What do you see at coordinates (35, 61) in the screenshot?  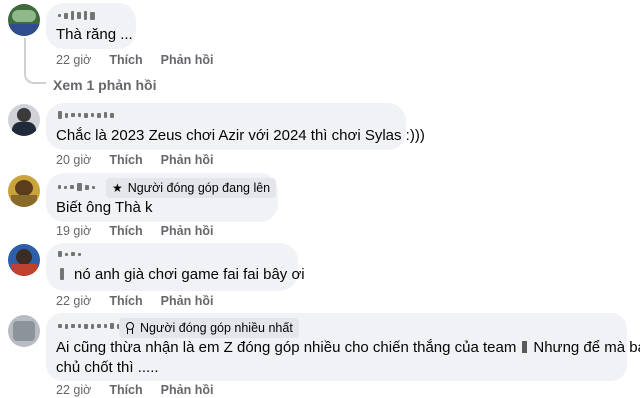 I see `reply-thread-line` at bounding box center [35, 61].